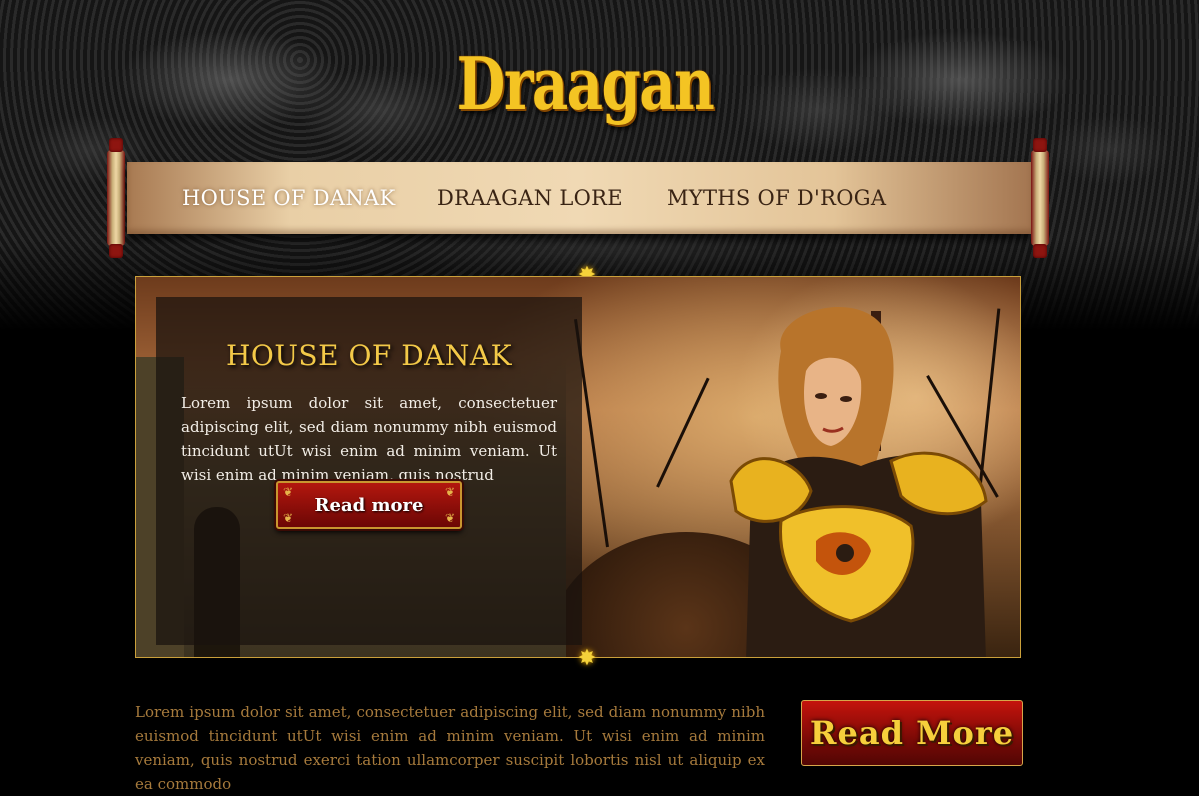 The image size is (1199, 796). What do you see at coordinates (116, 198) in the screenshot?
I see `scroll-rod-left` at bounding box center [116, 198].